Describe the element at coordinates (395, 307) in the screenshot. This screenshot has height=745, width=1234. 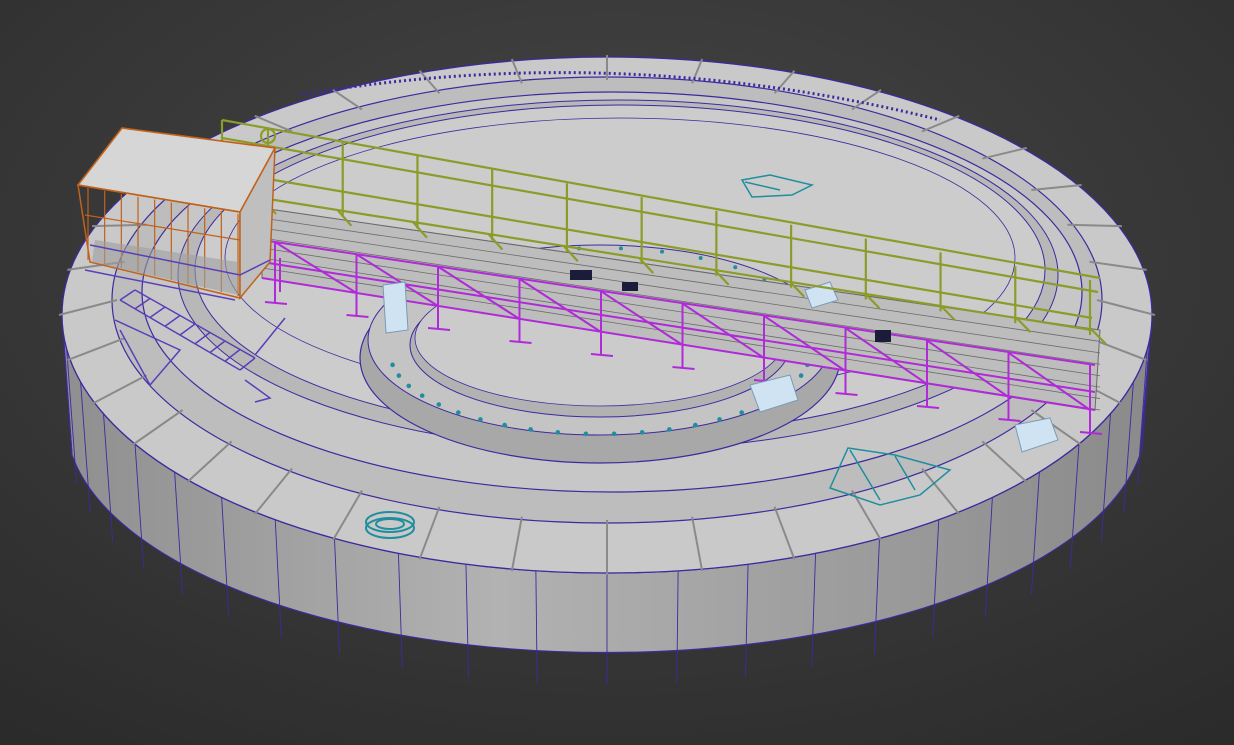
I see `center-drive` at that location.